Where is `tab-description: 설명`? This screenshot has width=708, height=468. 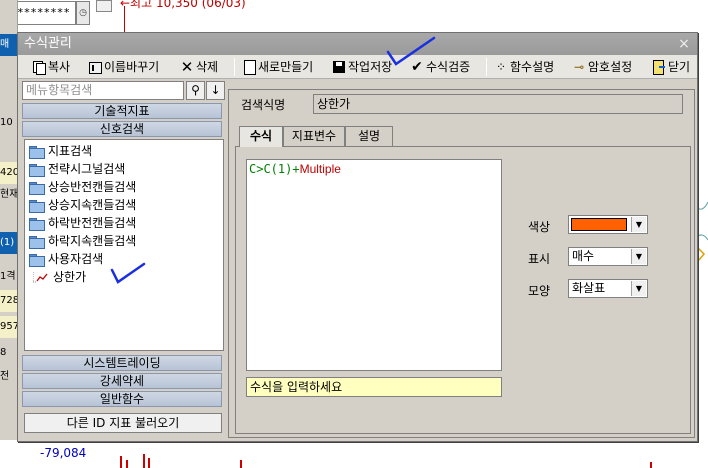
tab-description: 설명 is located at coordinates (369, 136).